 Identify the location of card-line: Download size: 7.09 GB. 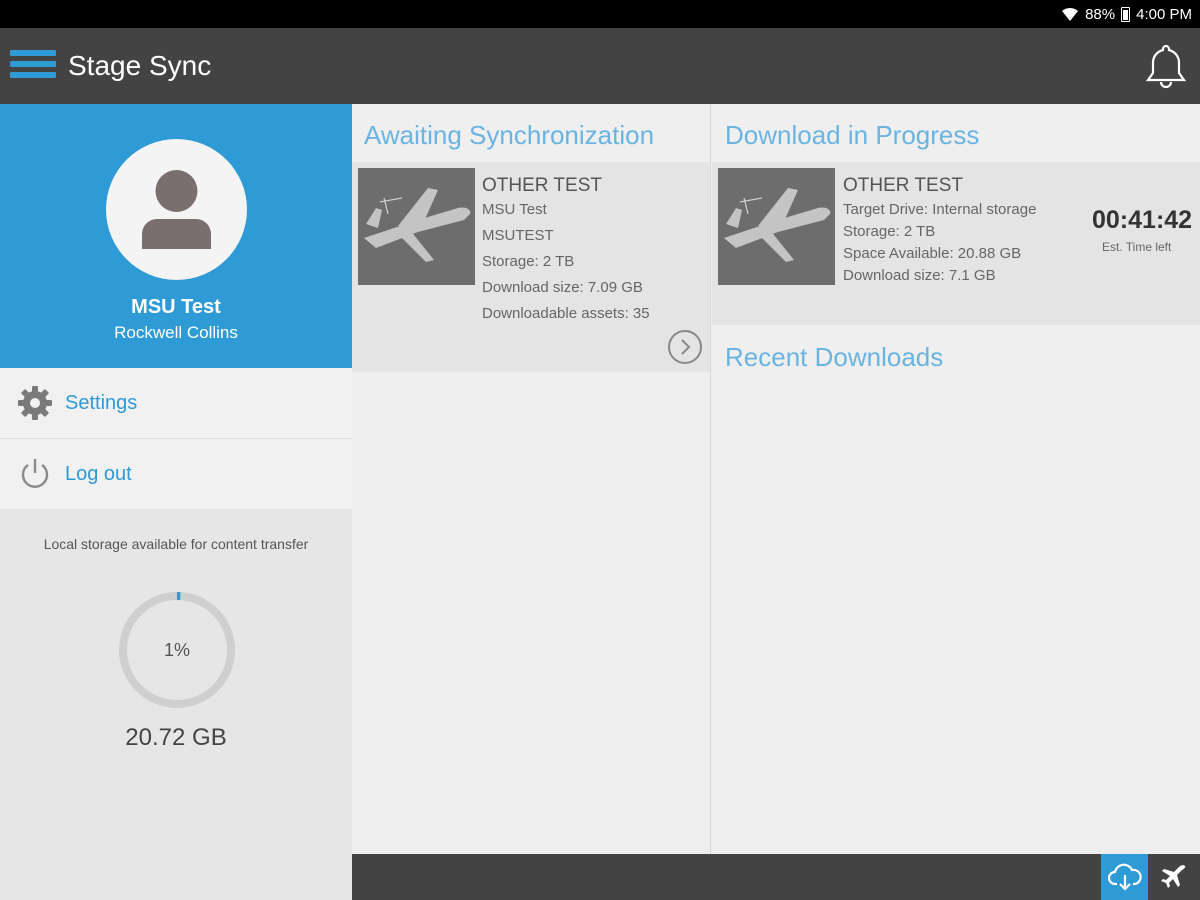
(562, 287).